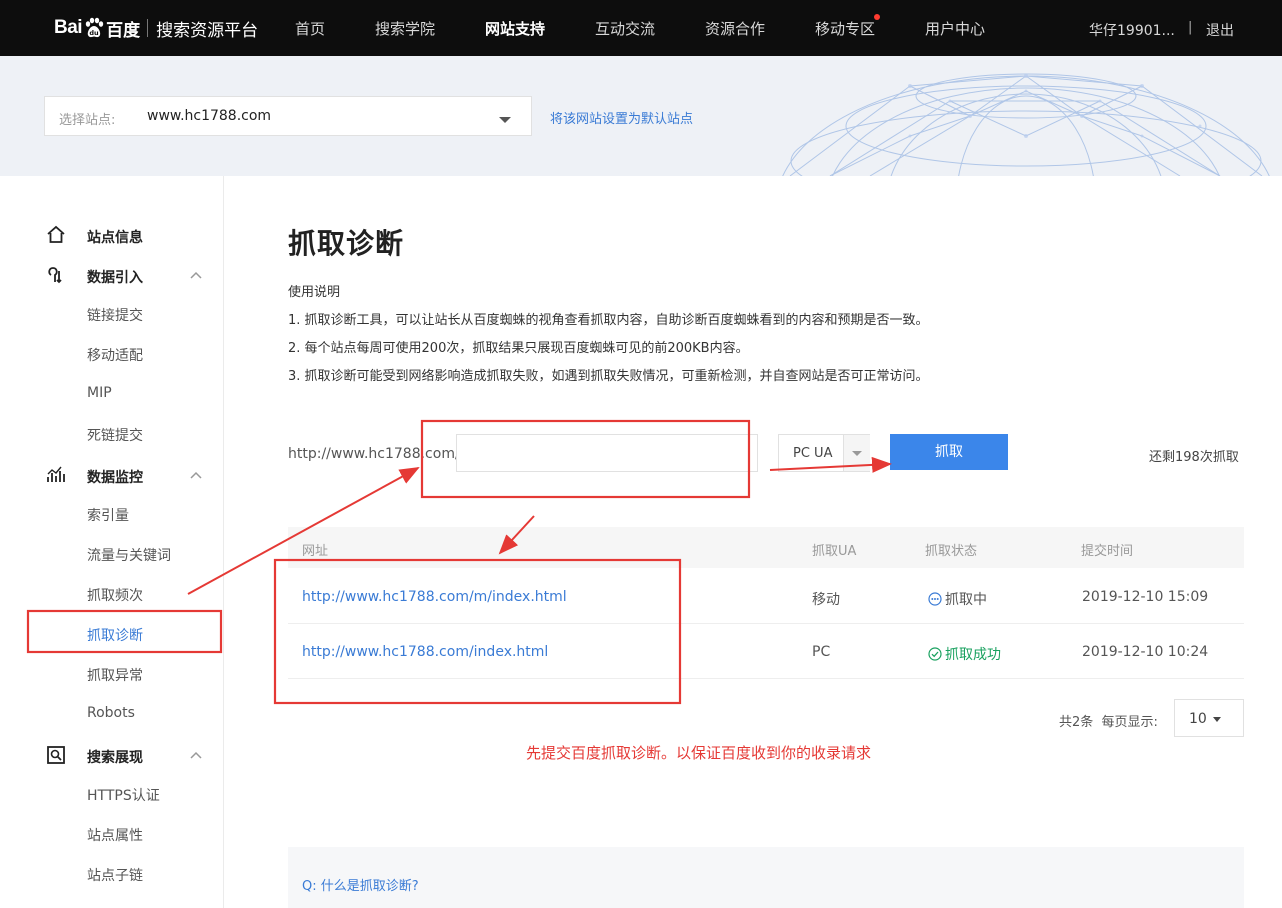 The width and height of the screenshot is (1282, 908). What do you see at coordinates (374, 454) in the screenshot?
I see `url-prefix: http://www.hc1788.com/` at bounding box center [374, 454].